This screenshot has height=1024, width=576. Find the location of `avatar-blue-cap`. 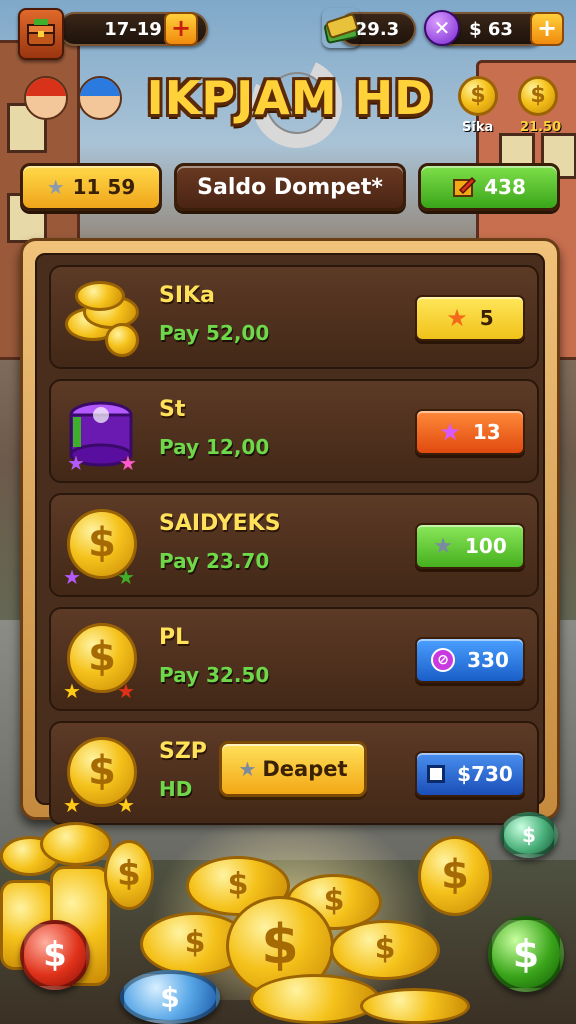

avatar-blue-cap is located at coordinates (100, 98).